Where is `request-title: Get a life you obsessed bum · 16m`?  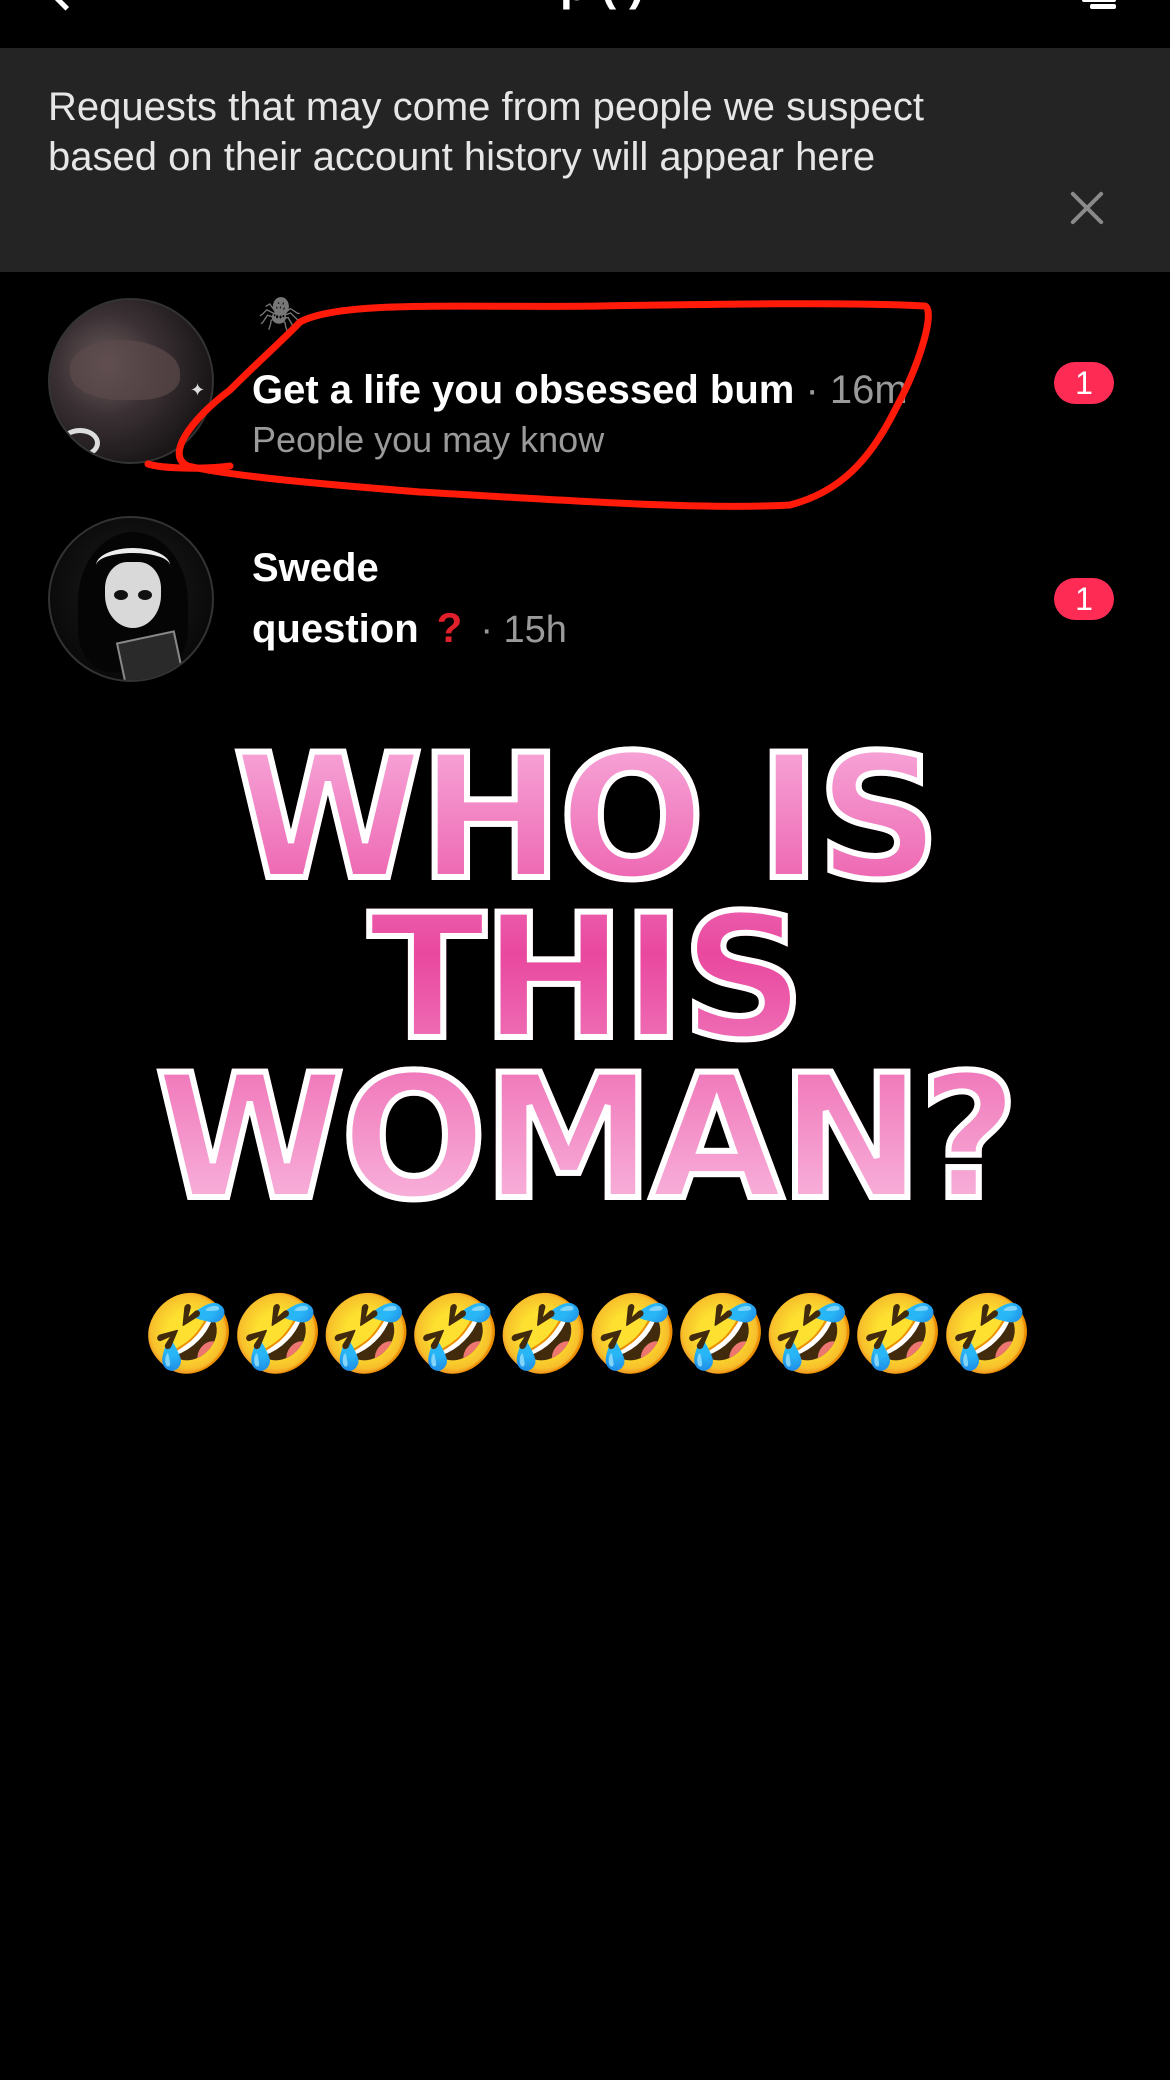
request-title: Get a life you obsessed bum · 16m is located at coordinates (580, 390).